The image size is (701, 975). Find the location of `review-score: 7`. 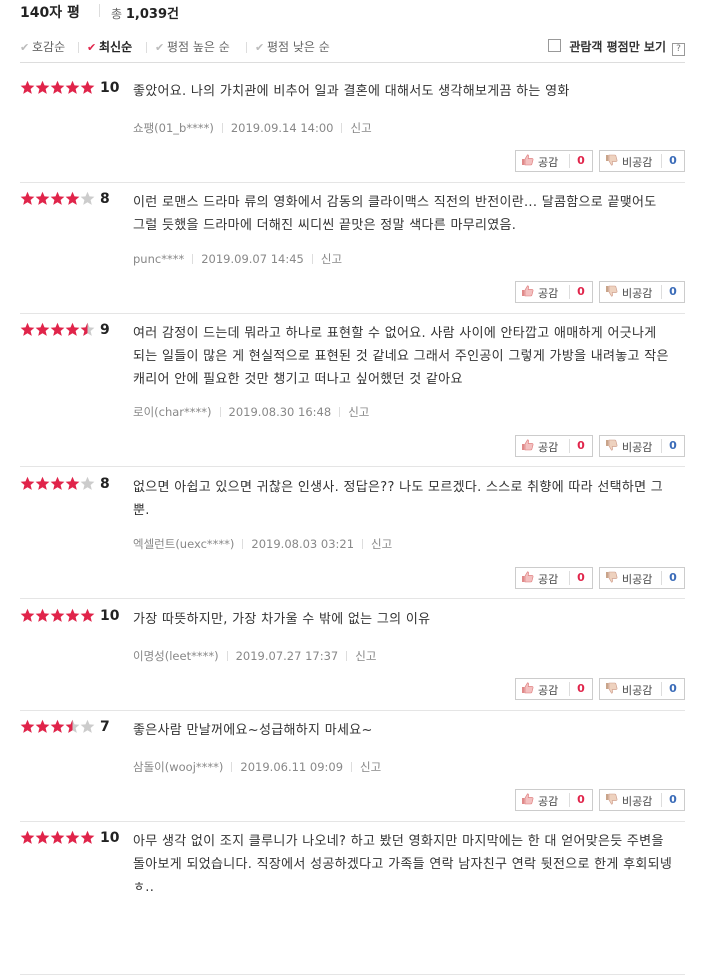

review-score: 7 is located at coordinates (105, 727).